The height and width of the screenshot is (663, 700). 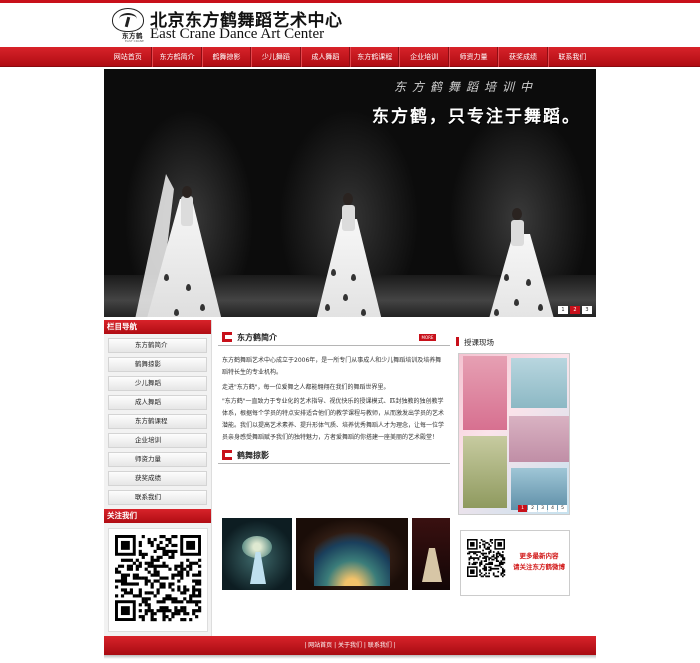 I want to click on weibo-line-1: 更多最新内容, so click(x=539, y=556).